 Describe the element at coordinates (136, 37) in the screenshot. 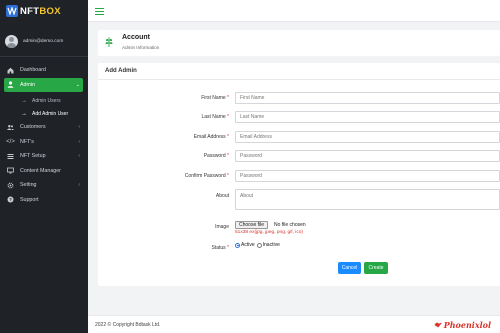

I see `page-title: Account` at that location.